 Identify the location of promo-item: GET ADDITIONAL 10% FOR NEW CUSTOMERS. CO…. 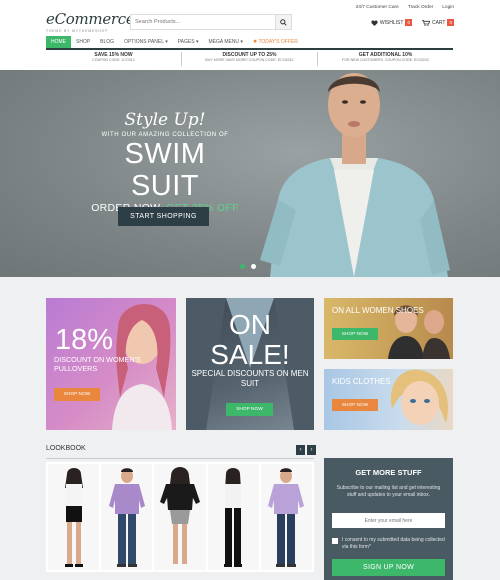
(385, 59).